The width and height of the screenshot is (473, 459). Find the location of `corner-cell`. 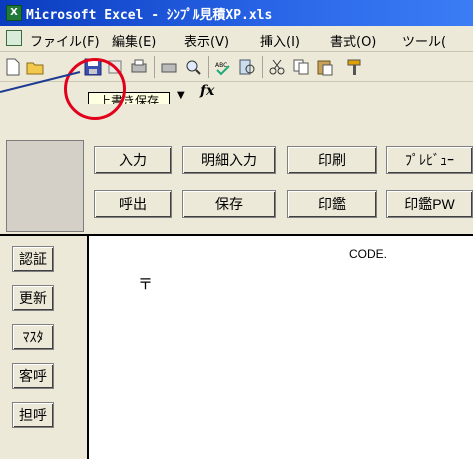

corner-cell is located at coordinates (45, 186).